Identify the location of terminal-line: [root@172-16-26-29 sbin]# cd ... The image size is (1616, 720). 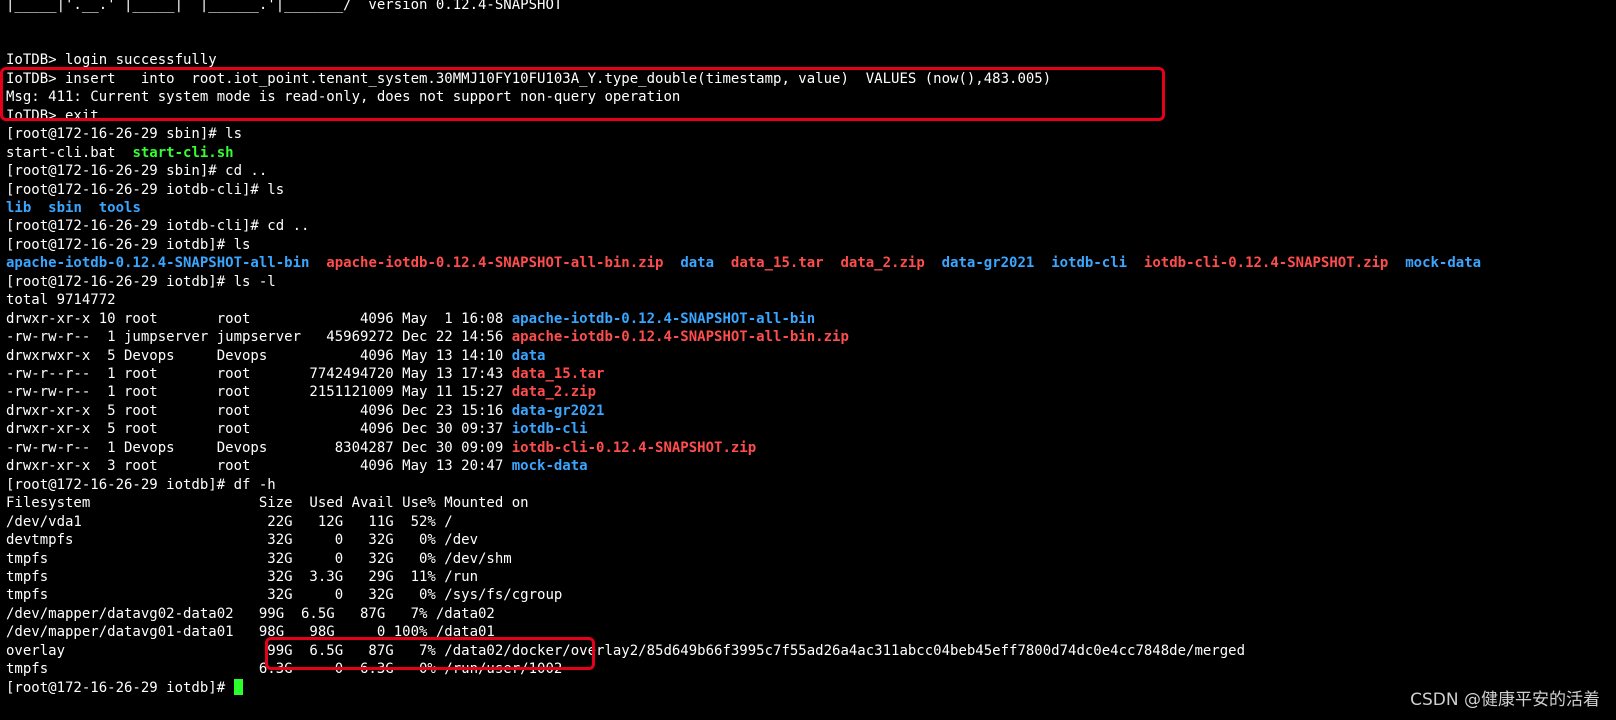
(136, 171).